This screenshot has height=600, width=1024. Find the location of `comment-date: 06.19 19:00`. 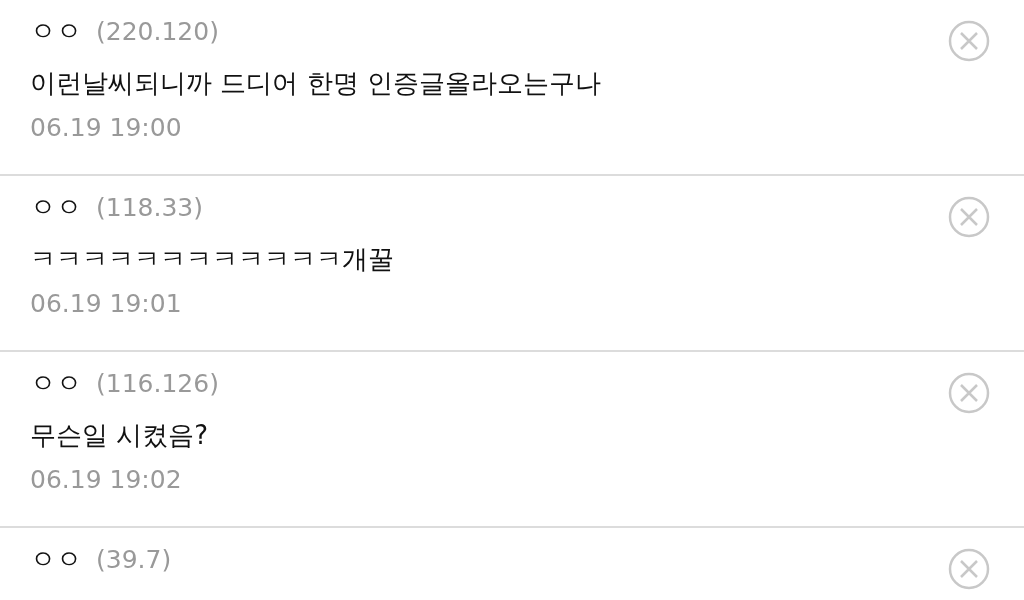

comment-date: 06.19 19:00 is located at coordinates (106, 127).